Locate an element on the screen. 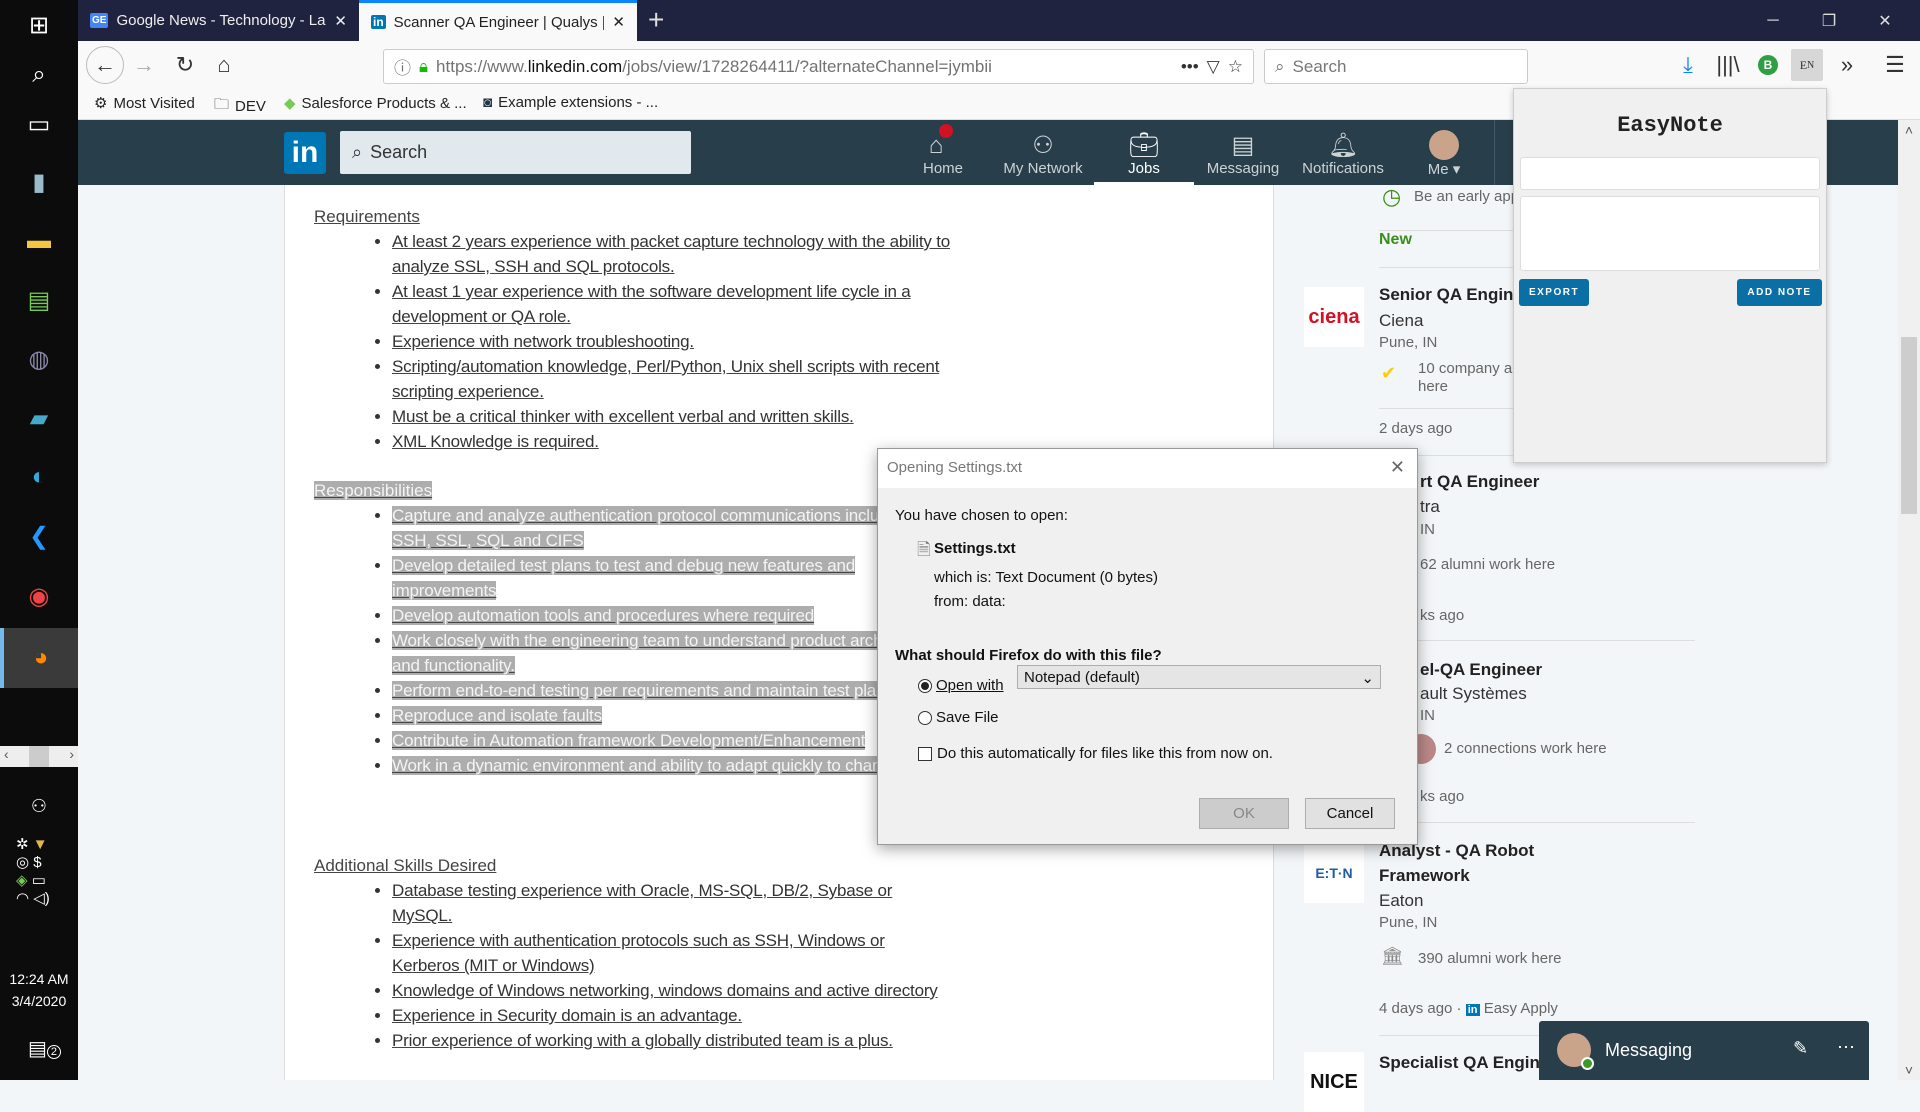 The width and height of the screenshot is (1920, 1112). chevron-down-icon: ⌄ is located at coordinates (1367, 678).